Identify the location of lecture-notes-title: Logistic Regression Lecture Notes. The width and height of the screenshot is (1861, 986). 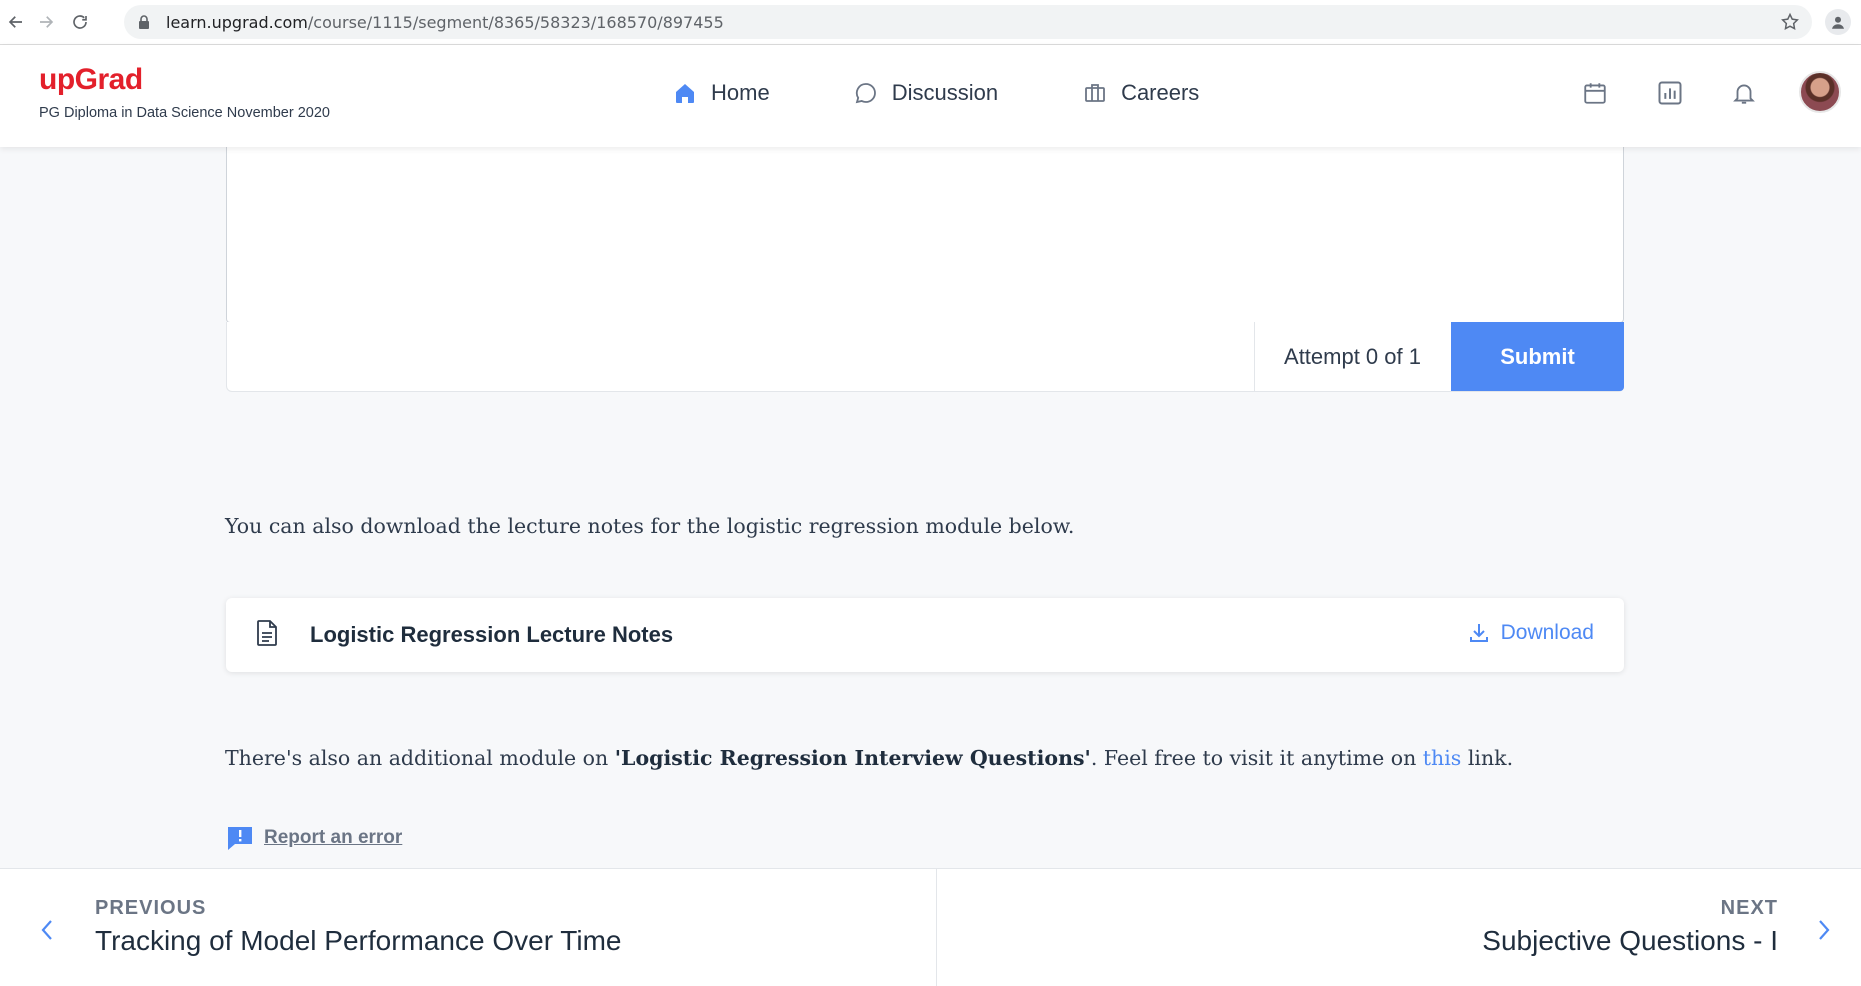
(492, 634).